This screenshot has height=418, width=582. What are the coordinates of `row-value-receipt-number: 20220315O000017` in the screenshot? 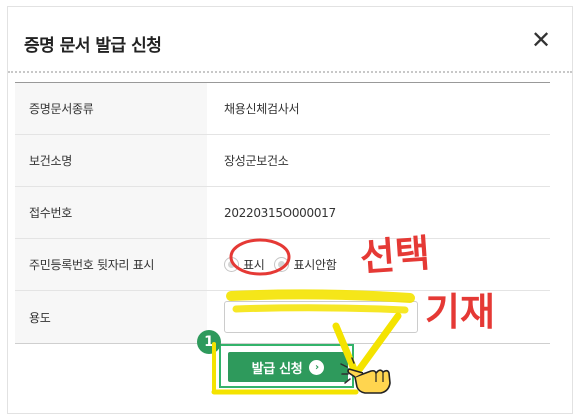 It's located at (280, 212).